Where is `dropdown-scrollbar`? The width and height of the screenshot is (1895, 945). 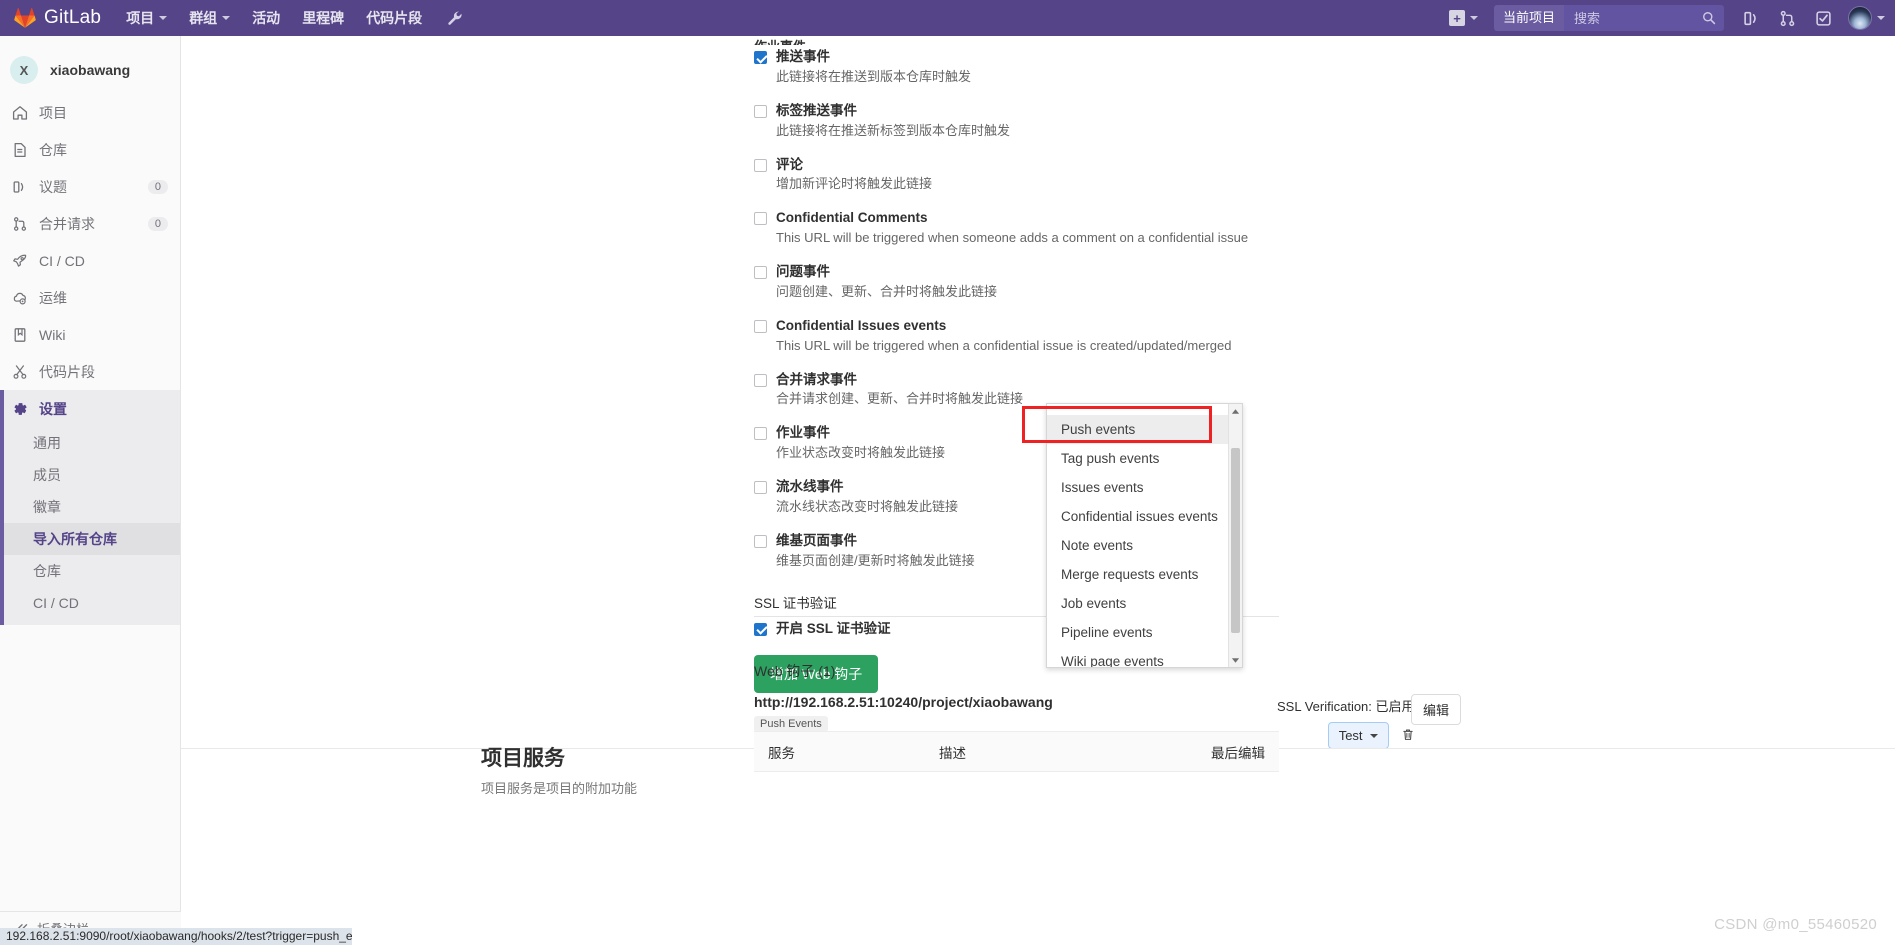
dropdown-scrollbar is located at coordinates (1235, 535).